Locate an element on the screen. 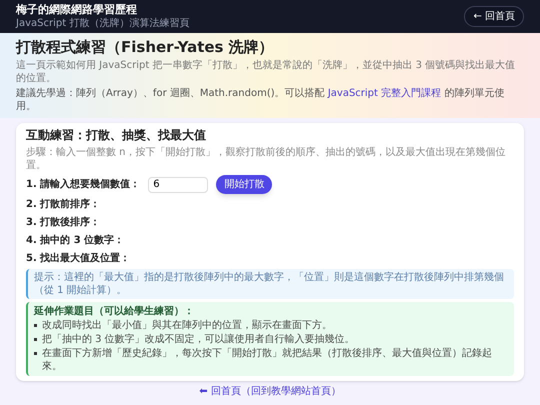 This screenshot has height=405, width=540. output-label: 4. 抽中的 3 位數字： is located at coordinates (76, 240).